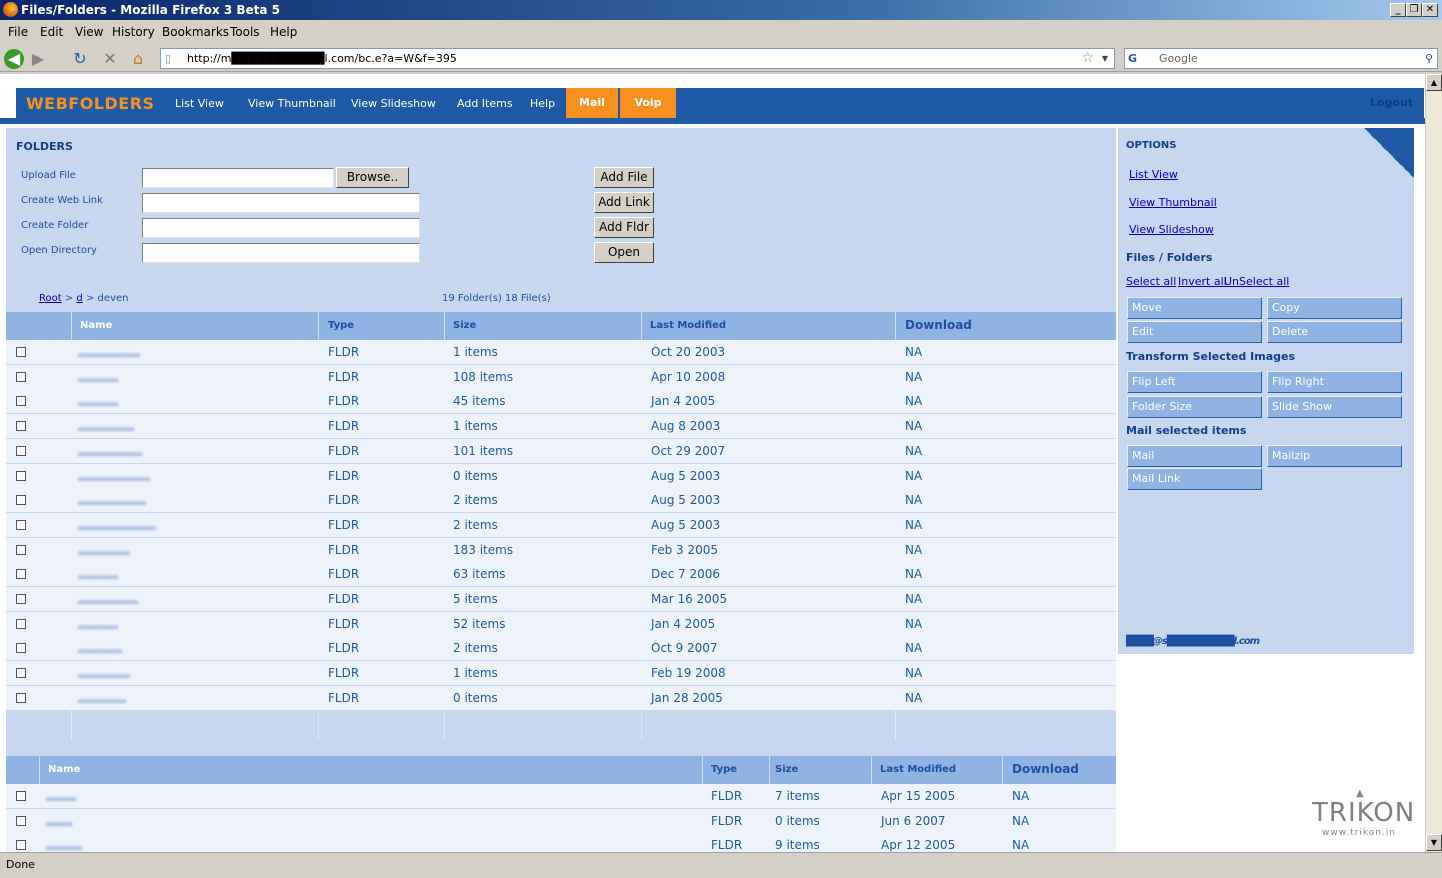 This screenshot has height=878, width=1442. What do you see at coordinates (485, 103) in the screenshot?
I see `nav-add-items: Add Items` at bounding box center [485, 103].